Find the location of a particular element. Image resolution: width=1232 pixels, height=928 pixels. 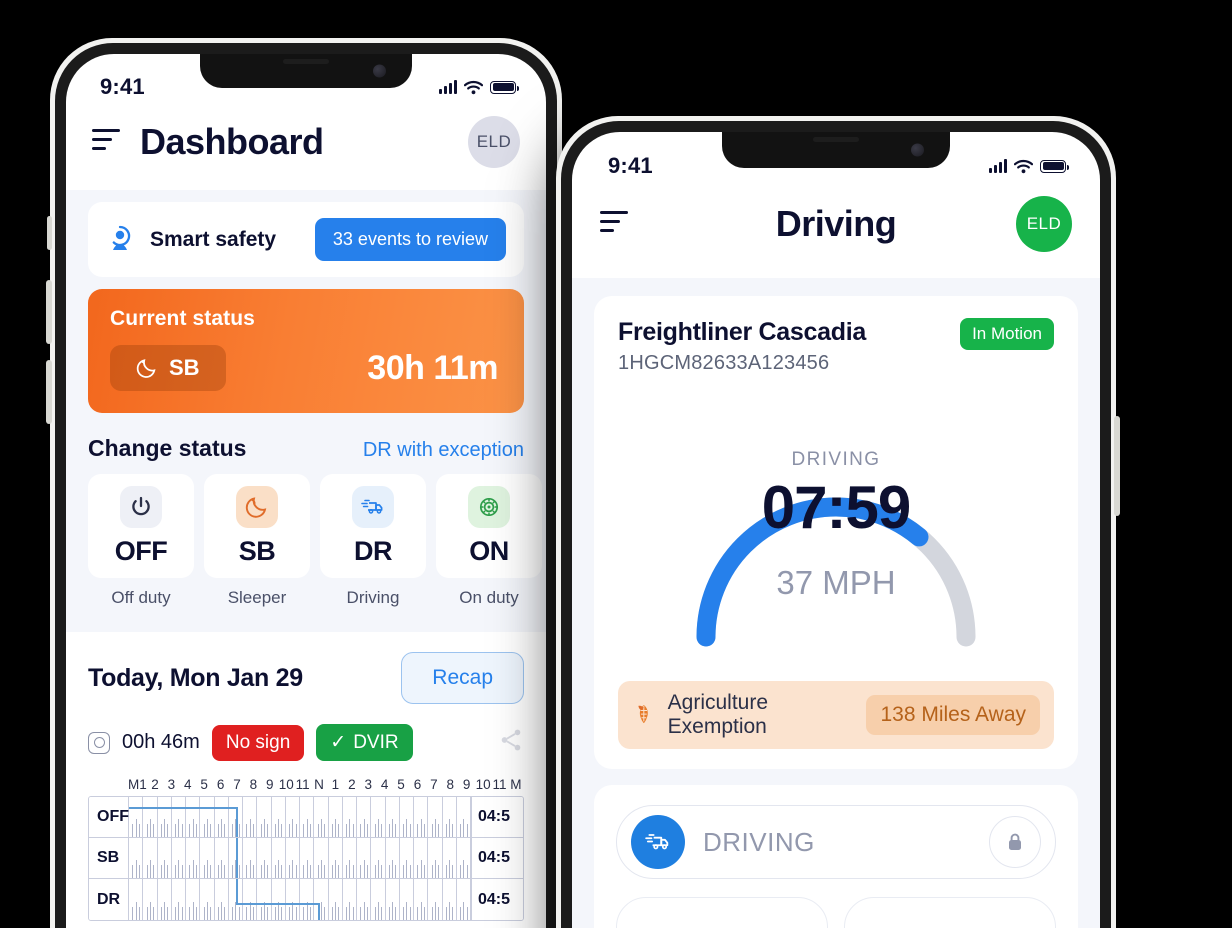

lock-icon is located at coordinates (1015, 842).